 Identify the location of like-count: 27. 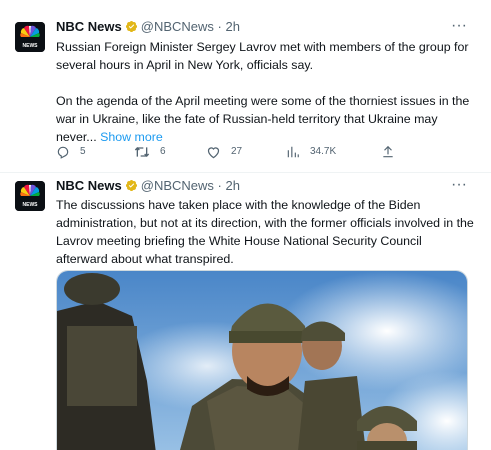
(237, 151).